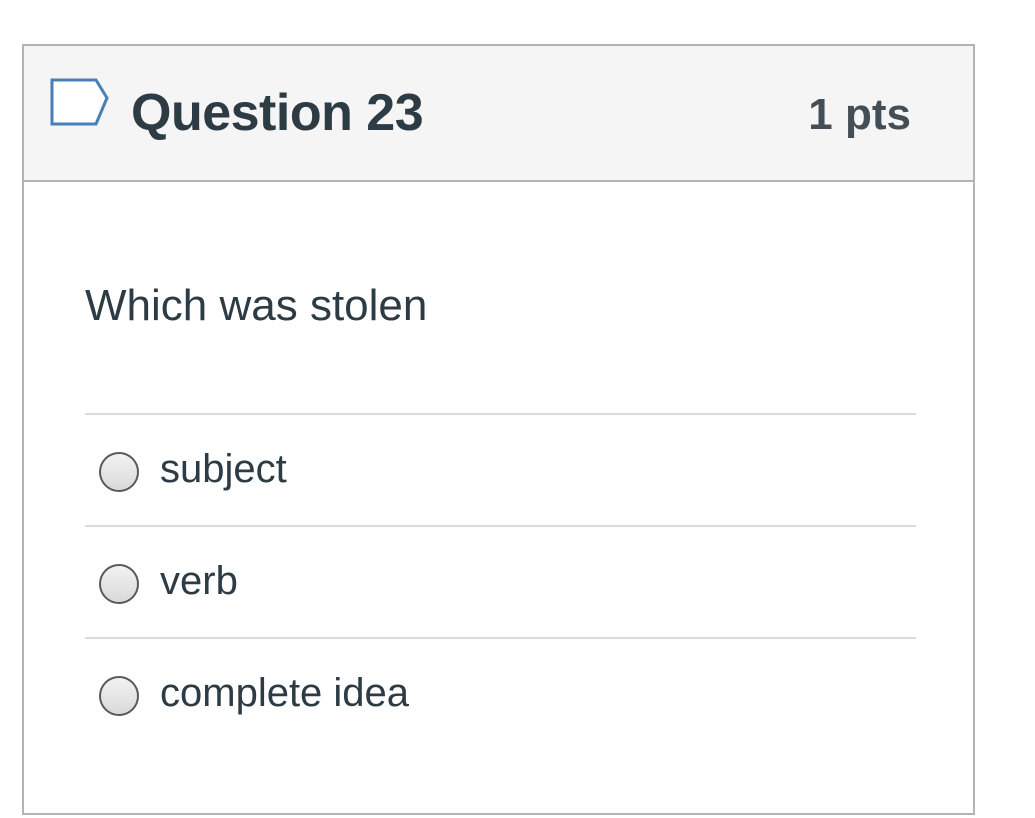  Describe the element at coordinates (277, 113) in the screenshot. I see `question-title: Question 23` at that location.